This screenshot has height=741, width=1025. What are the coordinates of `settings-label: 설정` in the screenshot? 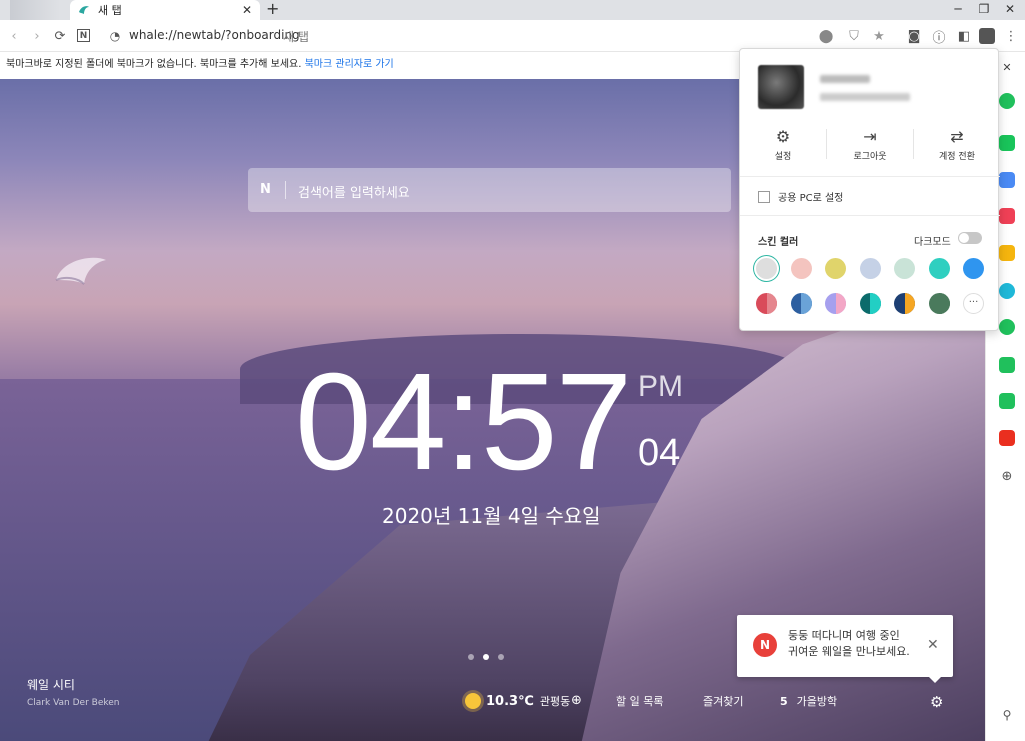 It's located at (783, 157).